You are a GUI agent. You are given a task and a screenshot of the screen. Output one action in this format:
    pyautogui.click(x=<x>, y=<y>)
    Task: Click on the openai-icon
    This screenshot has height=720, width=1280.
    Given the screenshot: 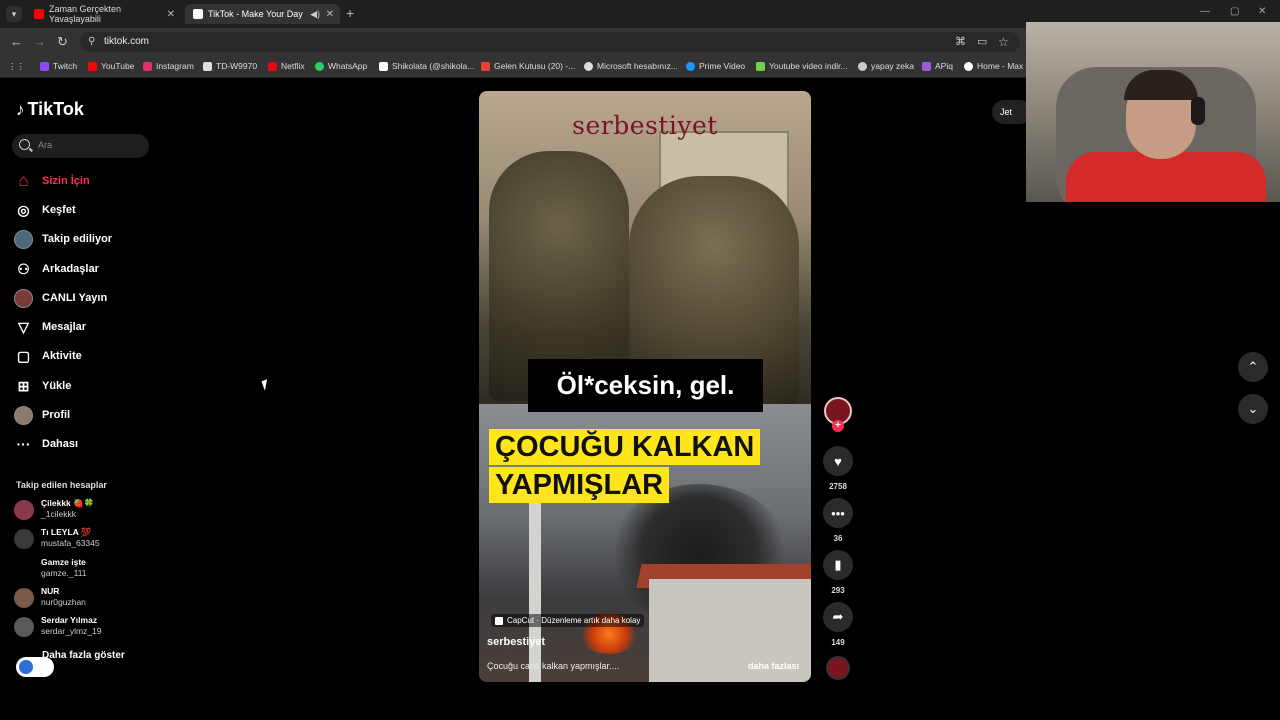 What is the action you would take?
    pyautogui.click(x=862, y=66)
    